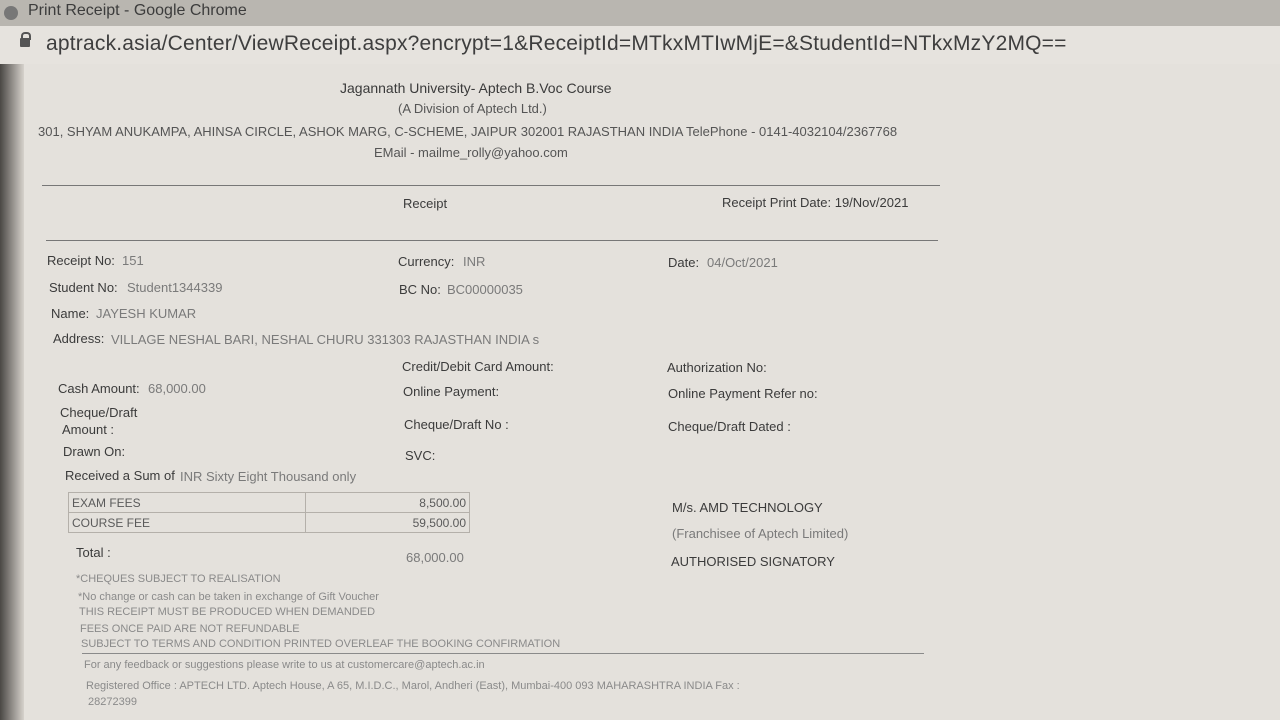 The image size is (1280, 720). Describe the element at coordinates (175, 287) in the screenshot. I see `student-no: Student1344339` at that location.